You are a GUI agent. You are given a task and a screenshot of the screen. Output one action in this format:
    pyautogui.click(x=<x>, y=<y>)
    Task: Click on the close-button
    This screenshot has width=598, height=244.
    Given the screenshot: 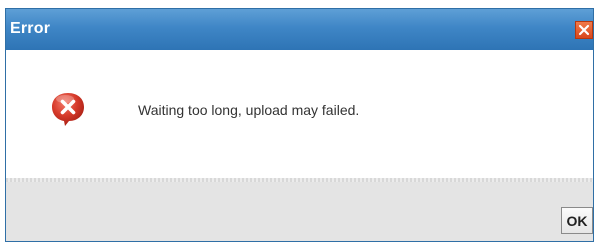 What is the action you would take?
    pyautogui.click(x=584, y=30)
    